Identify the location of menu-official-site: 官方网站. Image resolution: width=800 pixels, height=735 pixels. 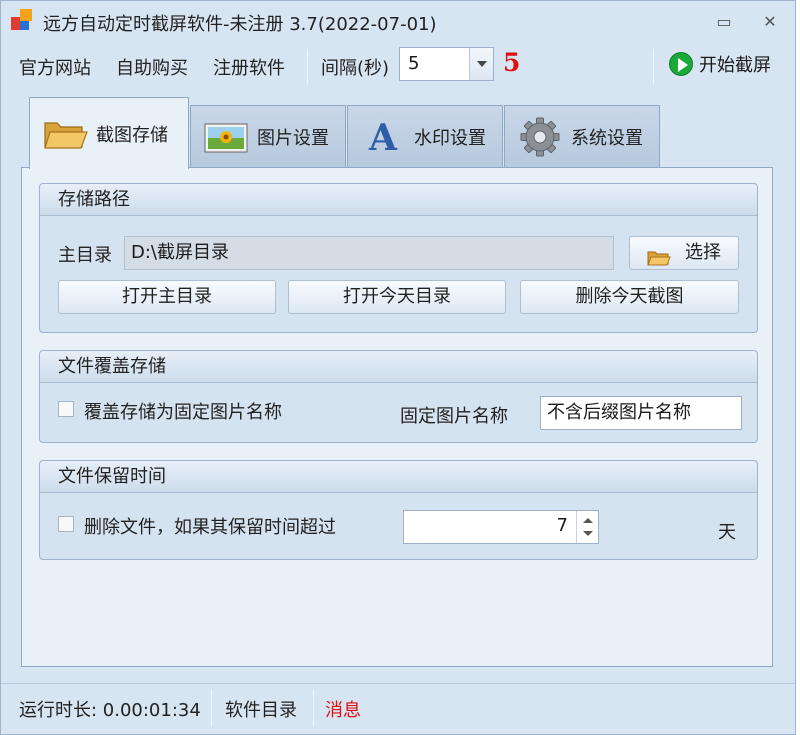
(55, 67).